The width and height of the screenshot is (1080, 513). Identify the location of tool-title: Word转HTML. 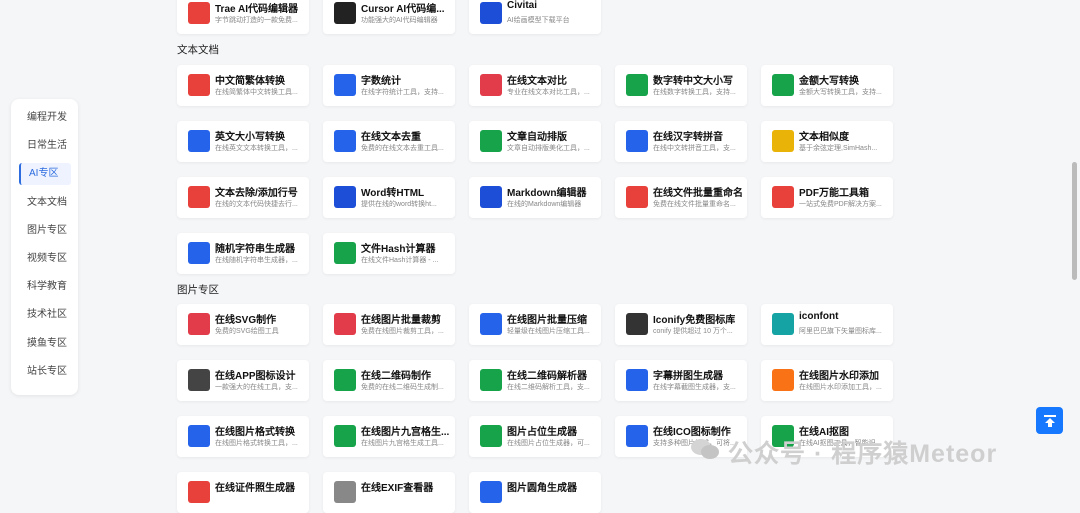
(393, 193).